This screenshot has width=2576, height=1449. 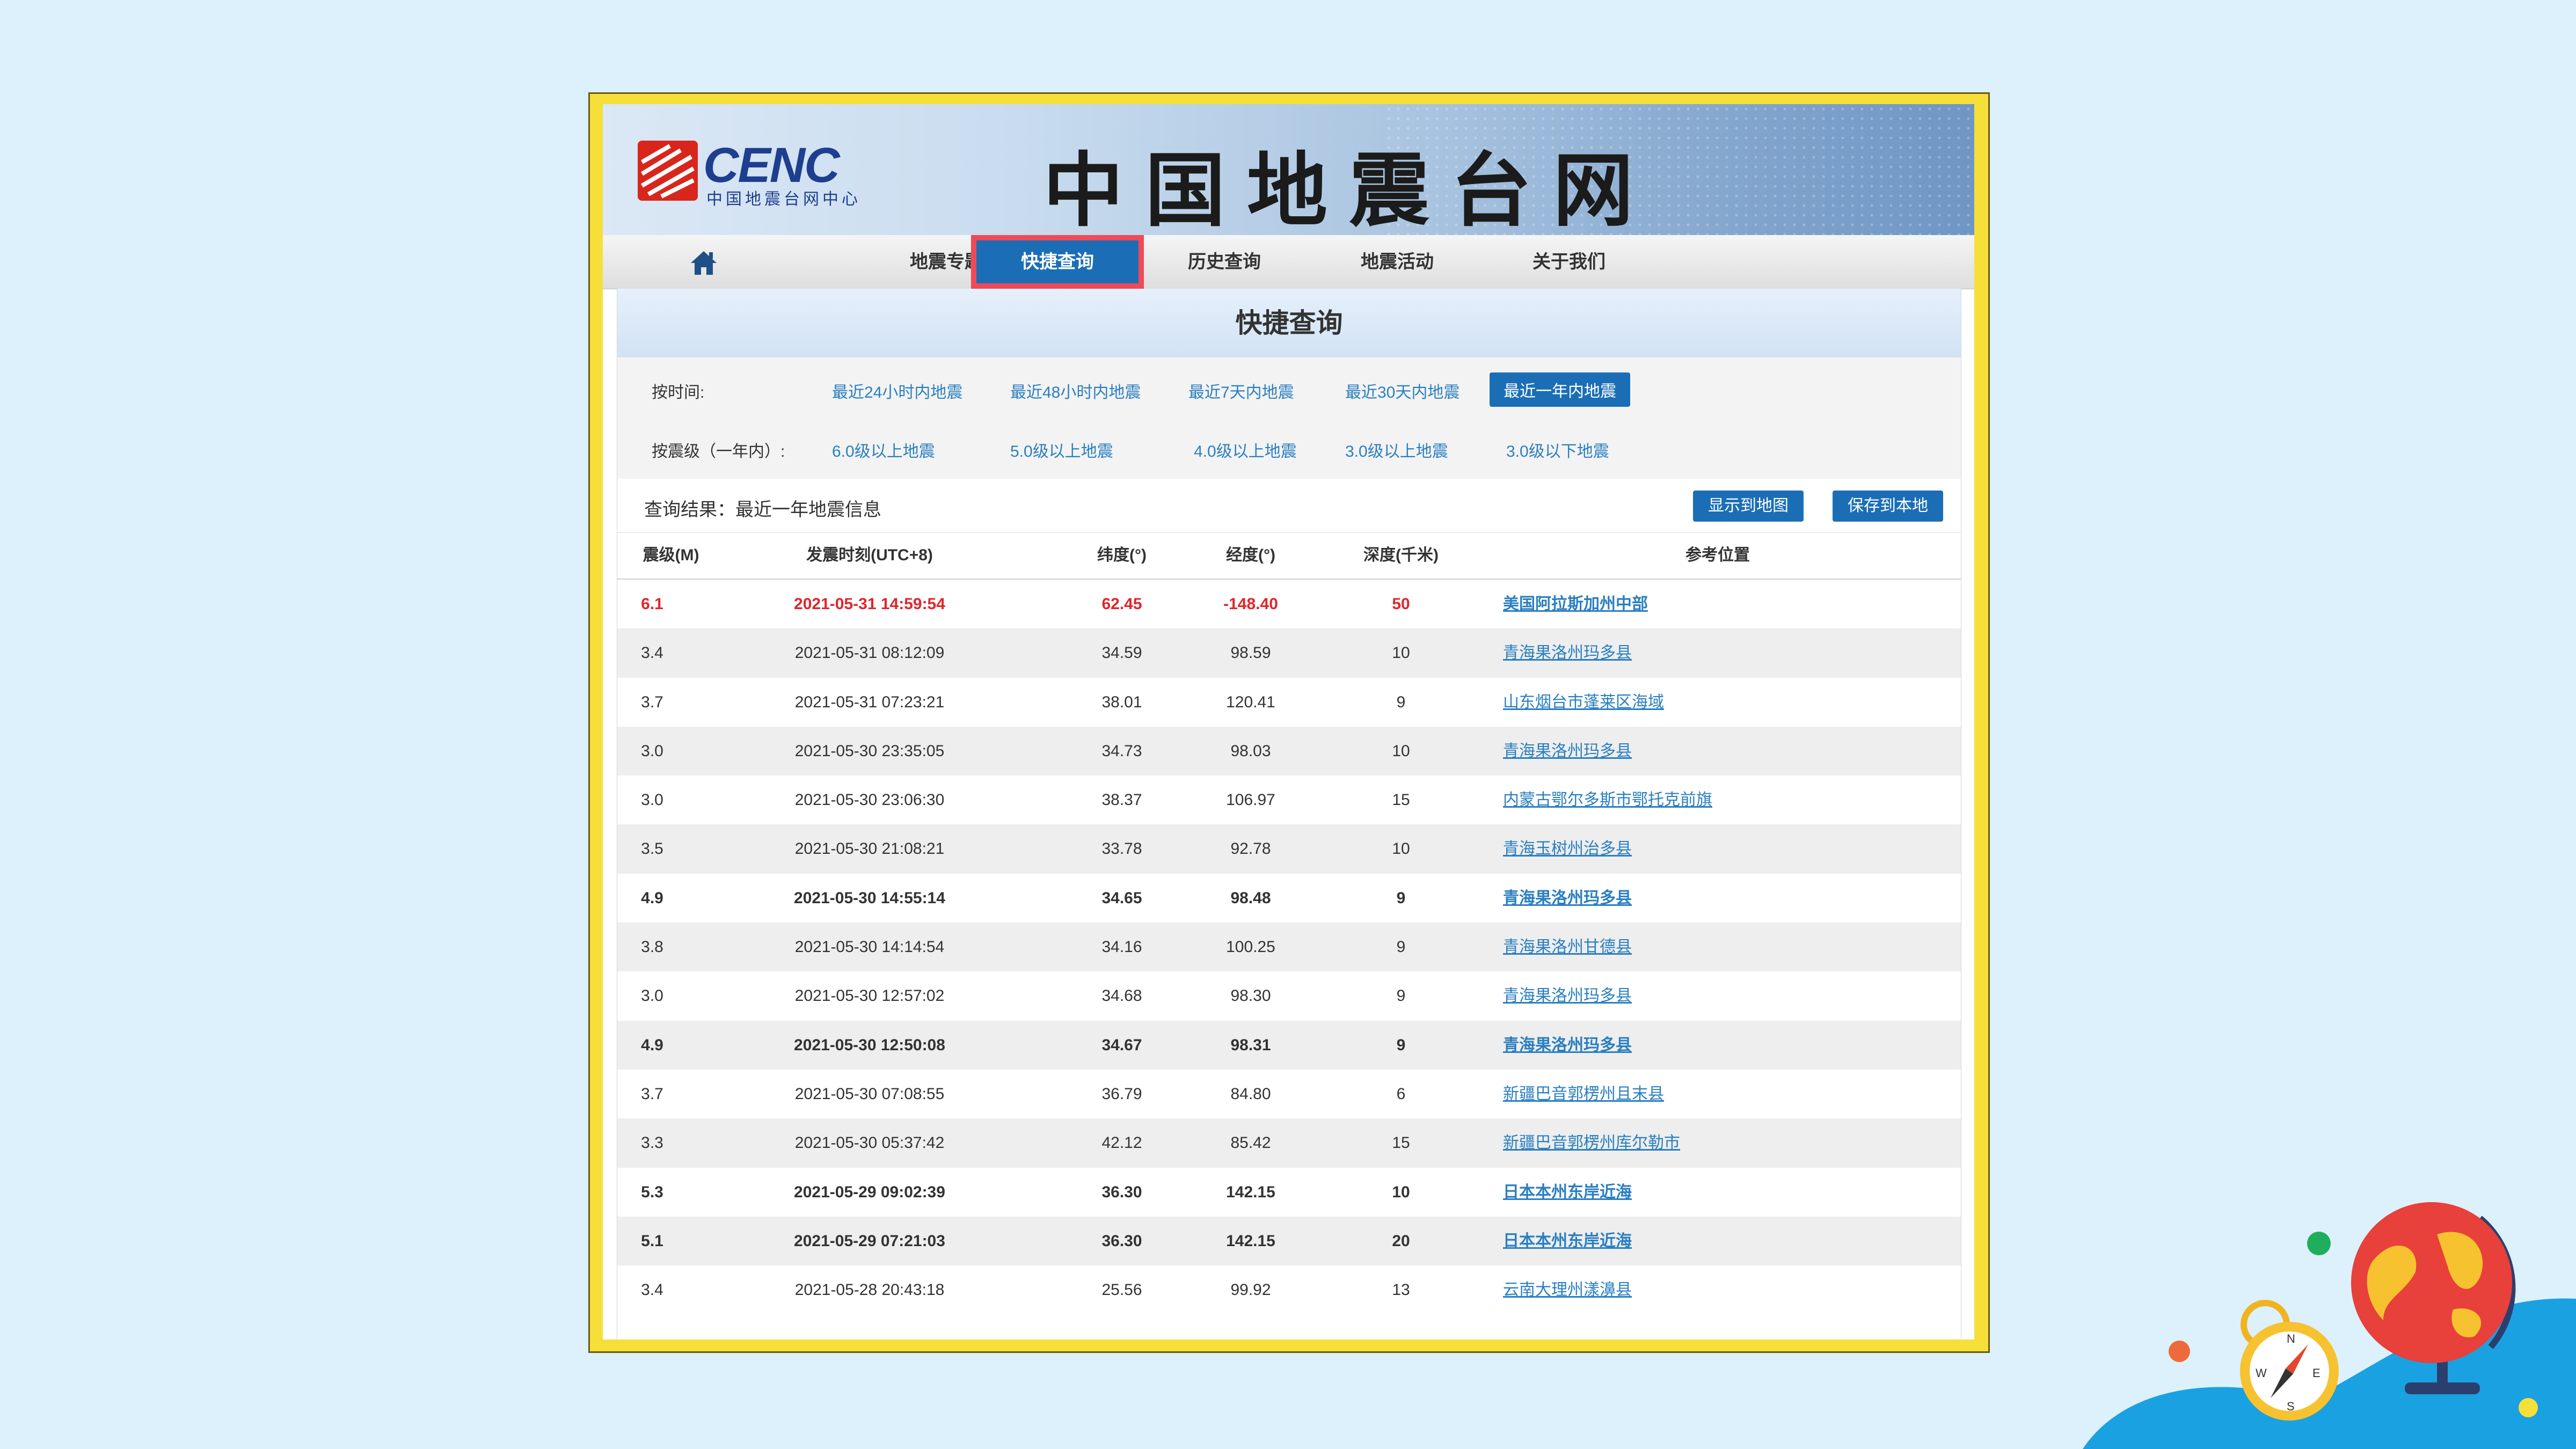 I want to click on cell-latitude: 33.78, so click(x=1121, y=849).